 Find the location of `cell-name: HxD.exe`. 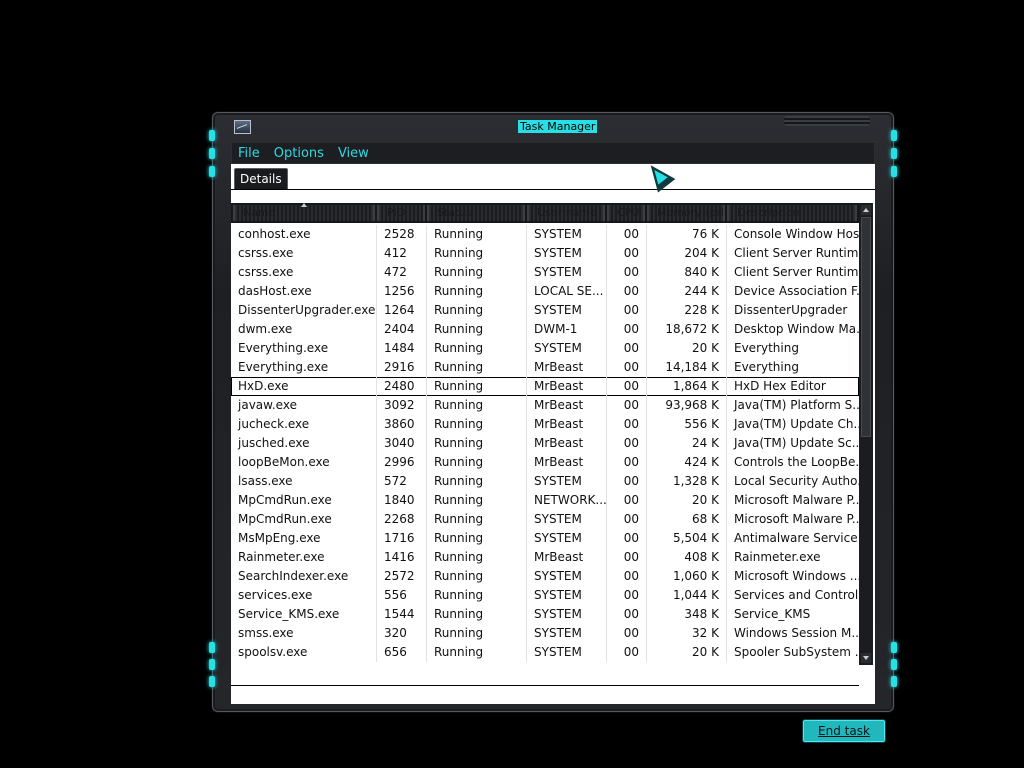

cell-name: HxD.exe is located at coordinates (304, 386).